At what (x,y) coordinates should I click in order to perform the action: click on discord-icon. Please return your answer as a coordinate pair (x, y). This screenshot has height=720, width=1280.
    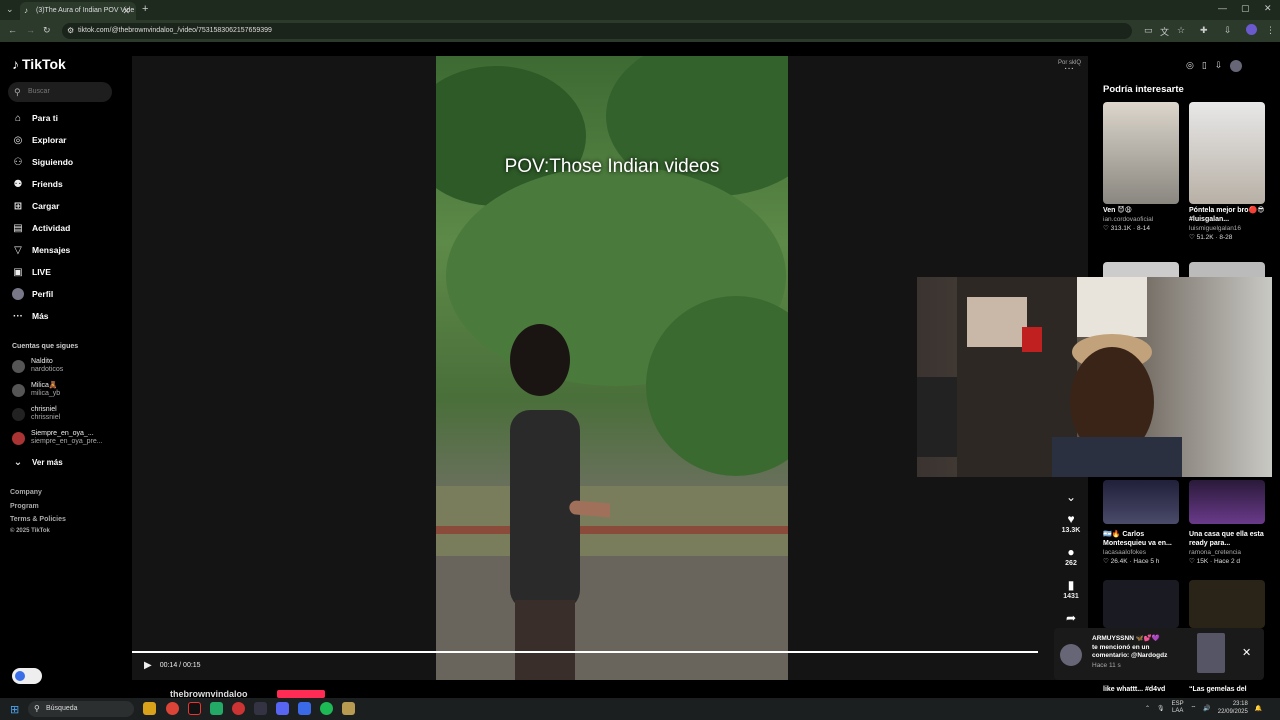
    Looking at the image, I should click on (282, 708).